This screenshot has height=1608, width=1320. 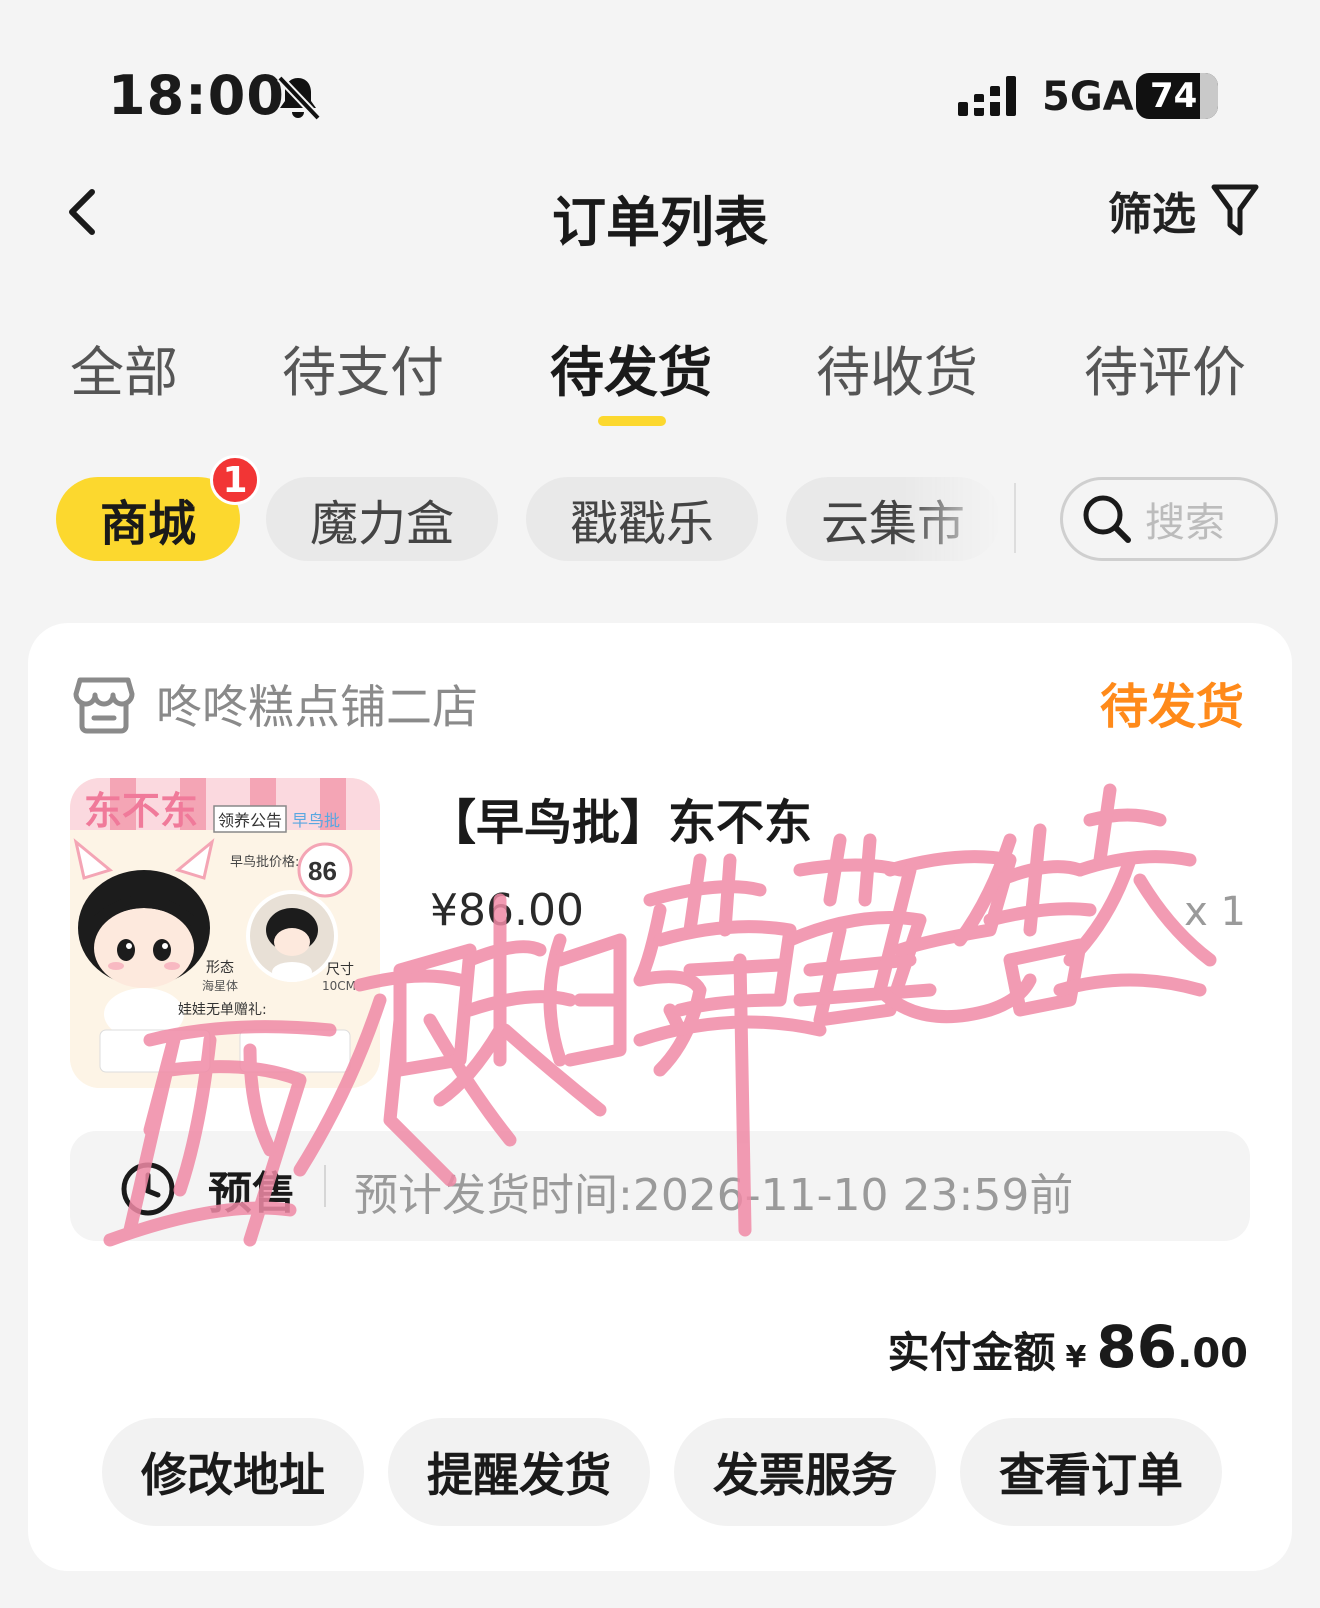 What do you see at coordinates (1152, 214) in the screenshot?
I see `filter-label: 筛选` at bounding box center [1152, 214].